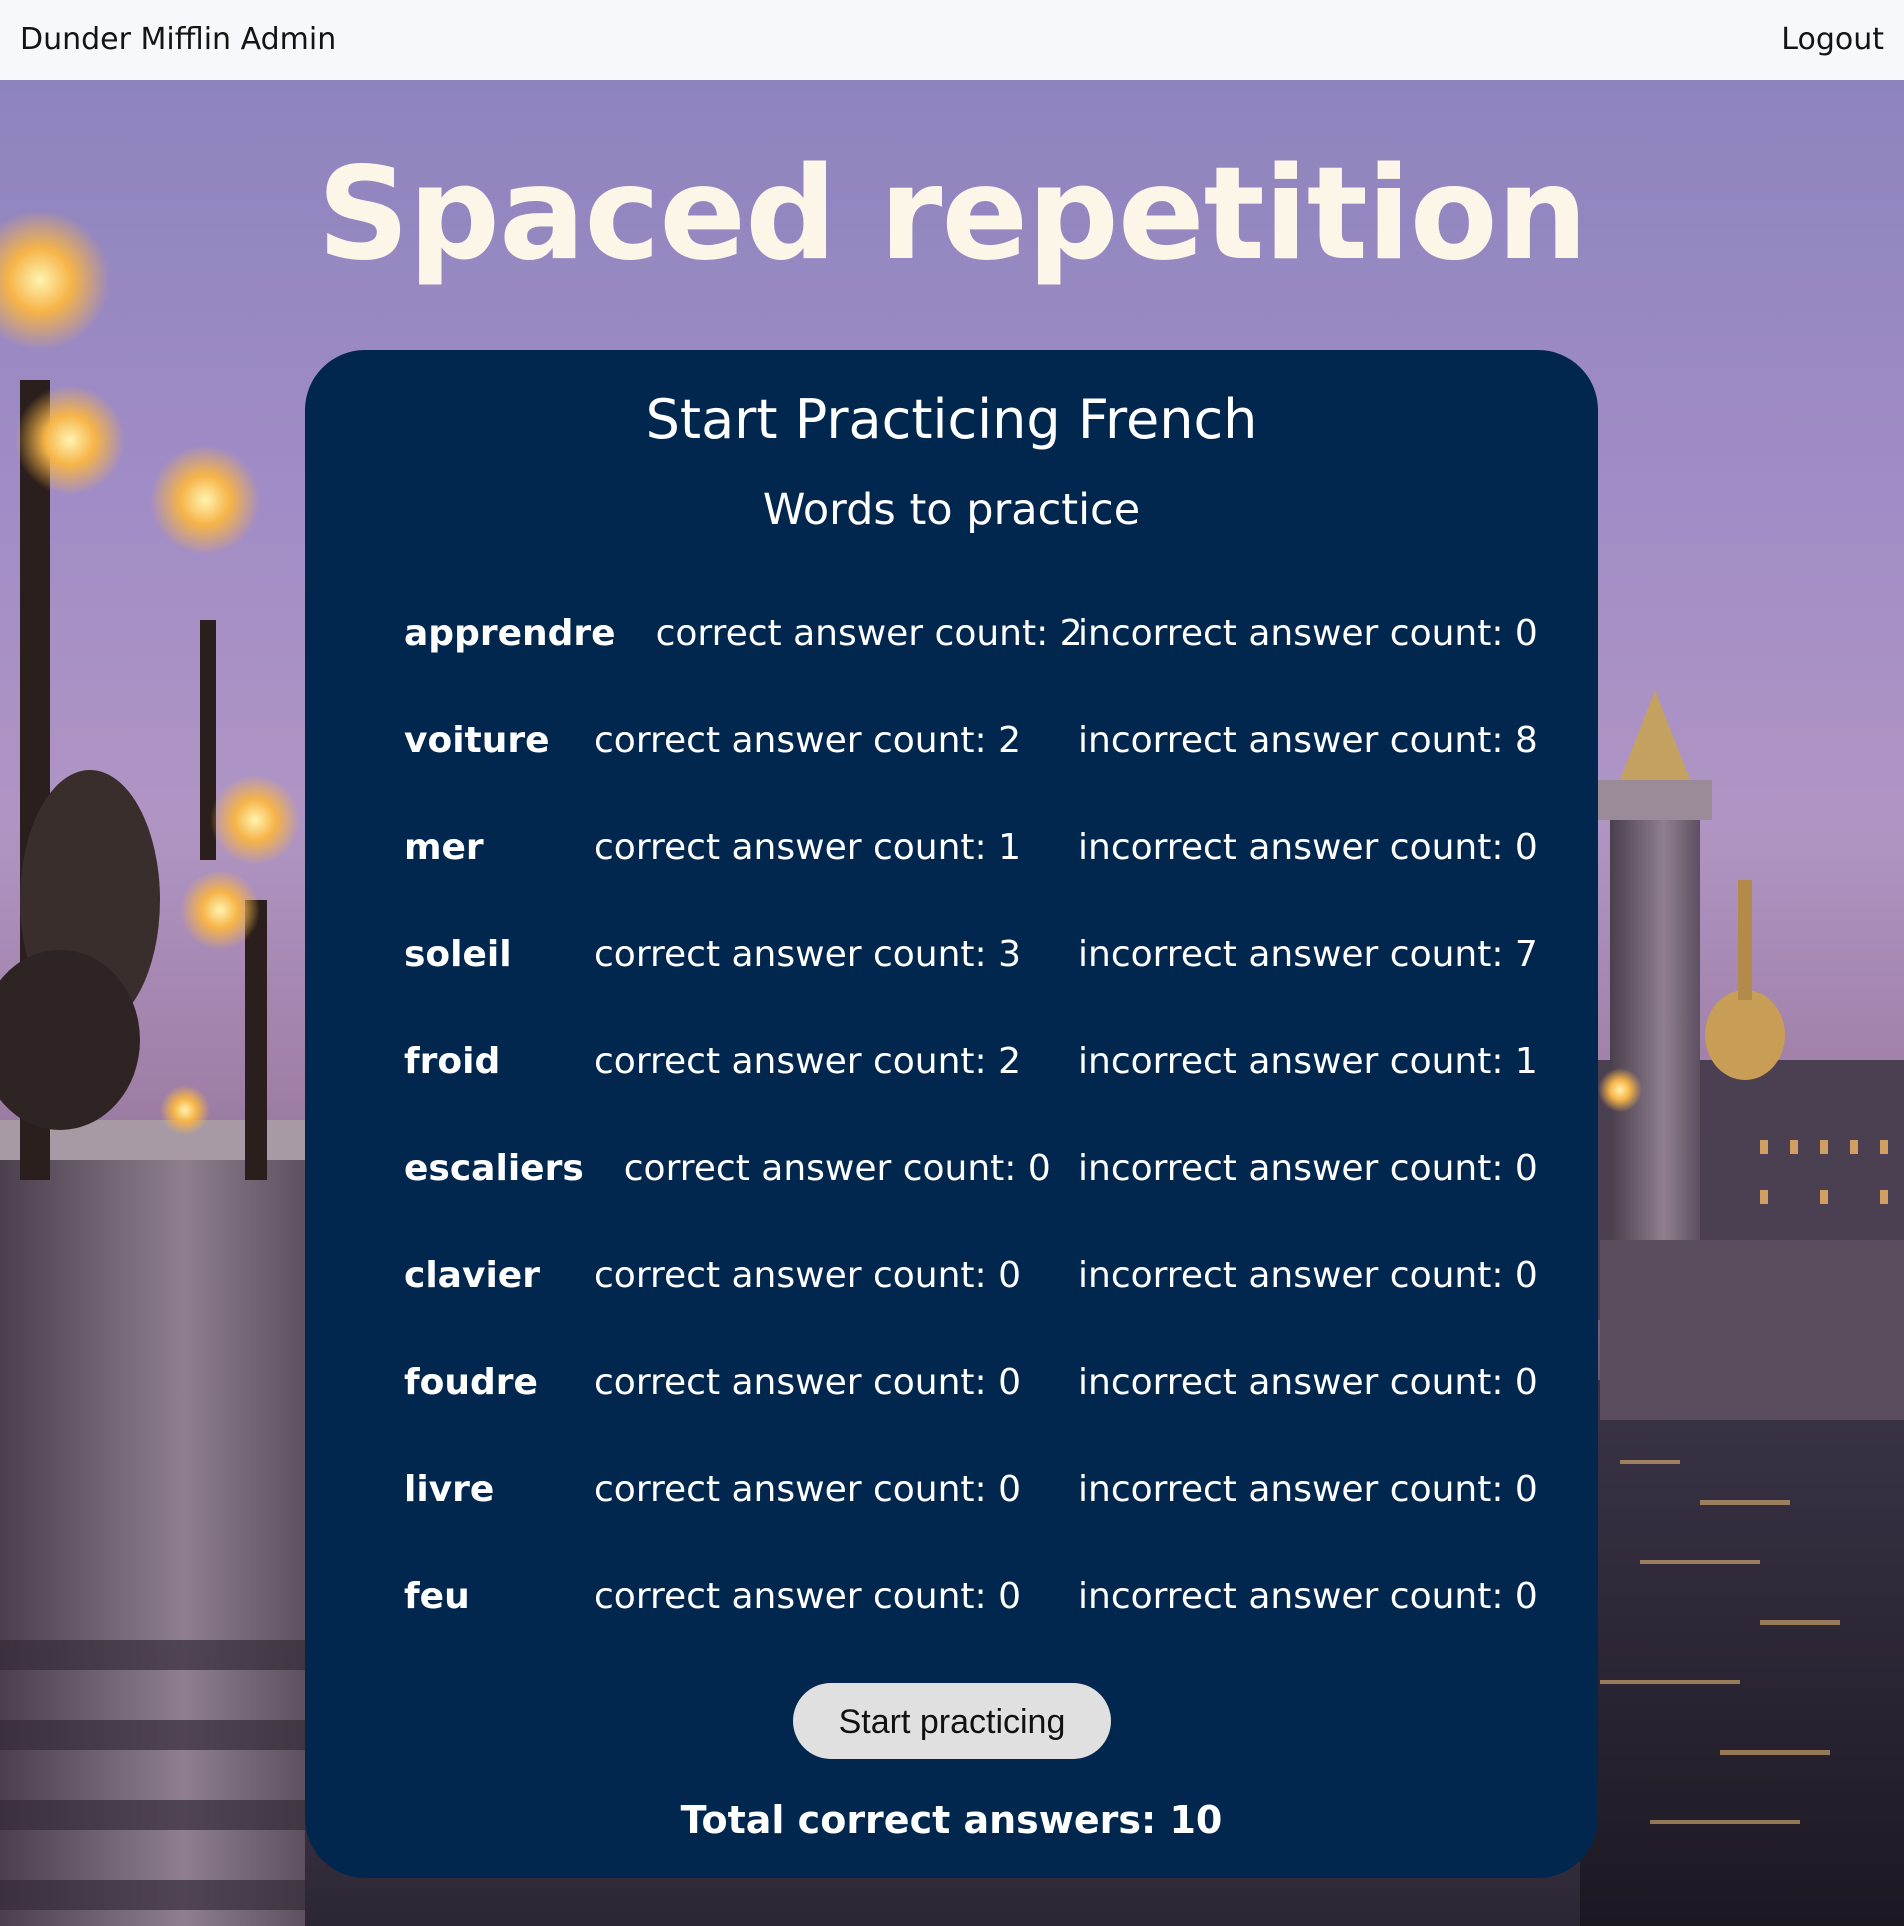  What do you see at coordinates (951, 1820) in the screenshot?
I see `total-correct-answers: Total correct answers: 10` at bounding box center [951, 1820].